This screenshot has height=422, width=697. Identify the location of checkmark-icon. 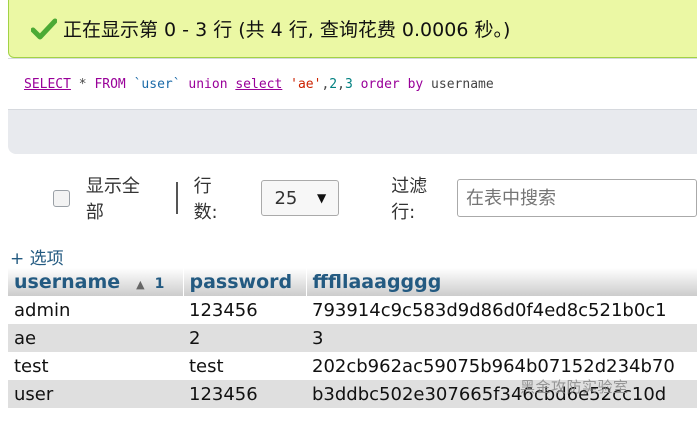
(44, 28).